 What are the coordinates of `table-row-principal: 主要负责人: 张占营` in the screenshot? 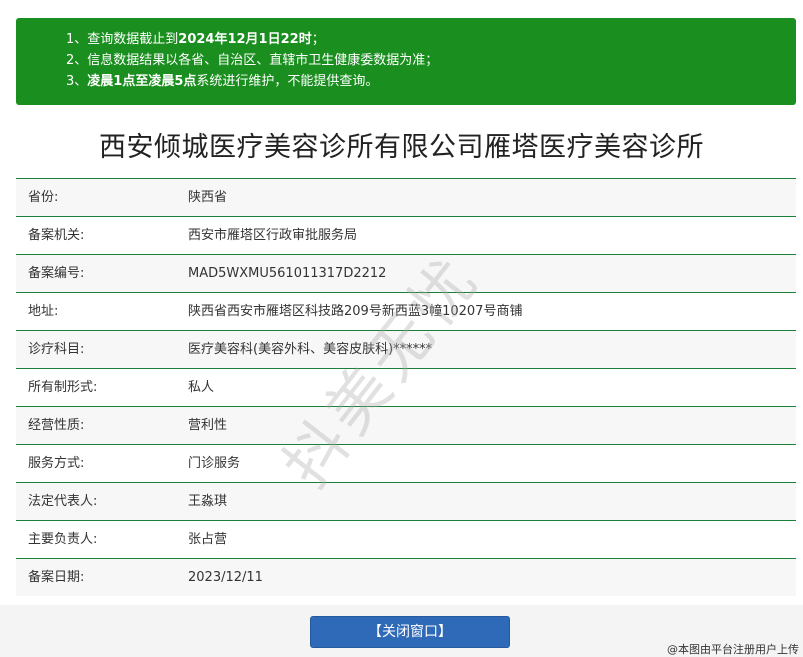 It's located at (406, 540).